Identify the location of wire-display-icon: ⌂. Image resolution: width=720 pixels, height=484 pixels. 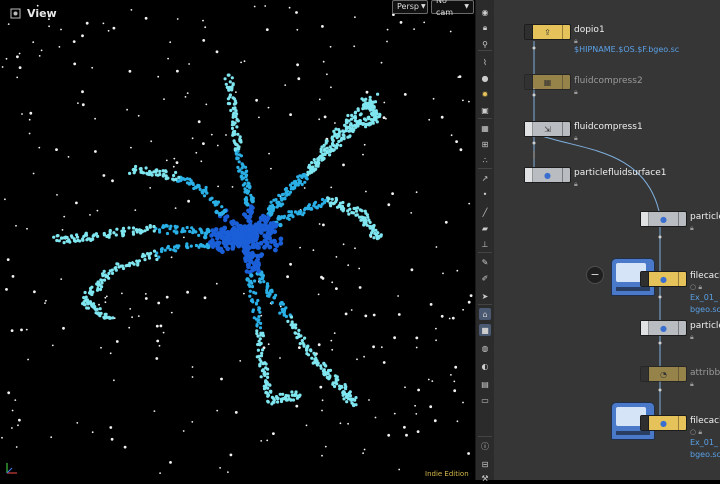
(485, 314).